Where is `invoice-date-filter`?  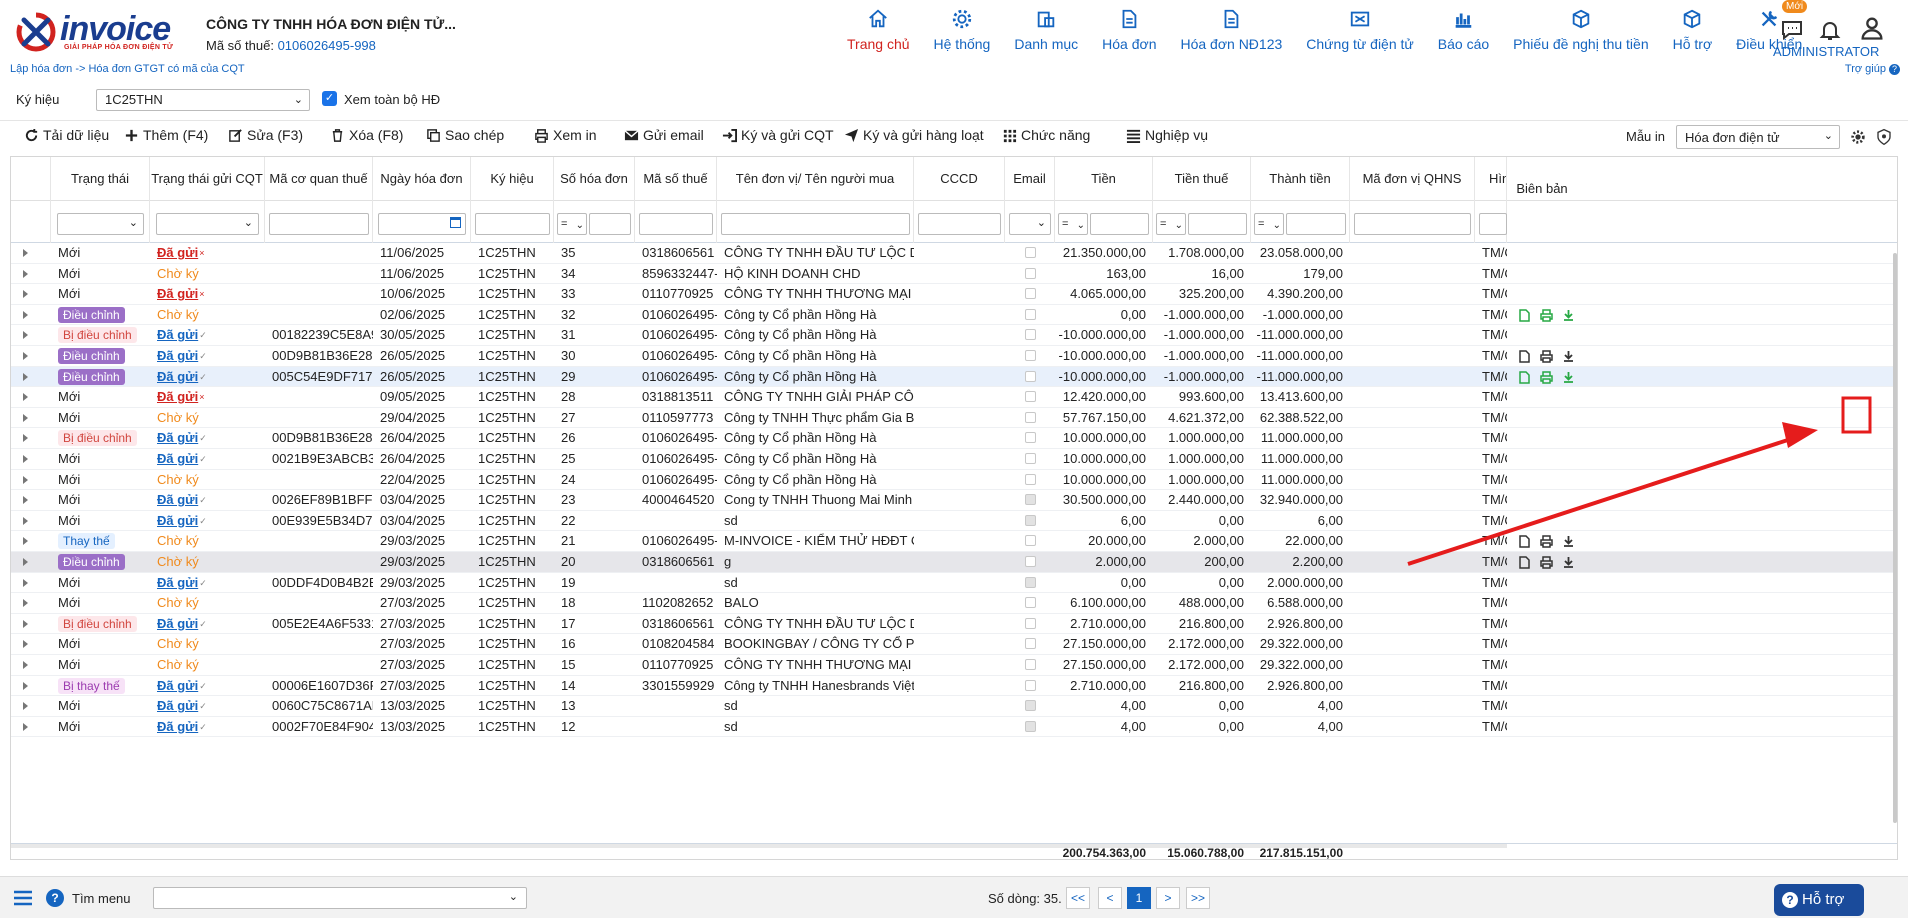 invoice-date-filter is located at coordinates (422, 224).